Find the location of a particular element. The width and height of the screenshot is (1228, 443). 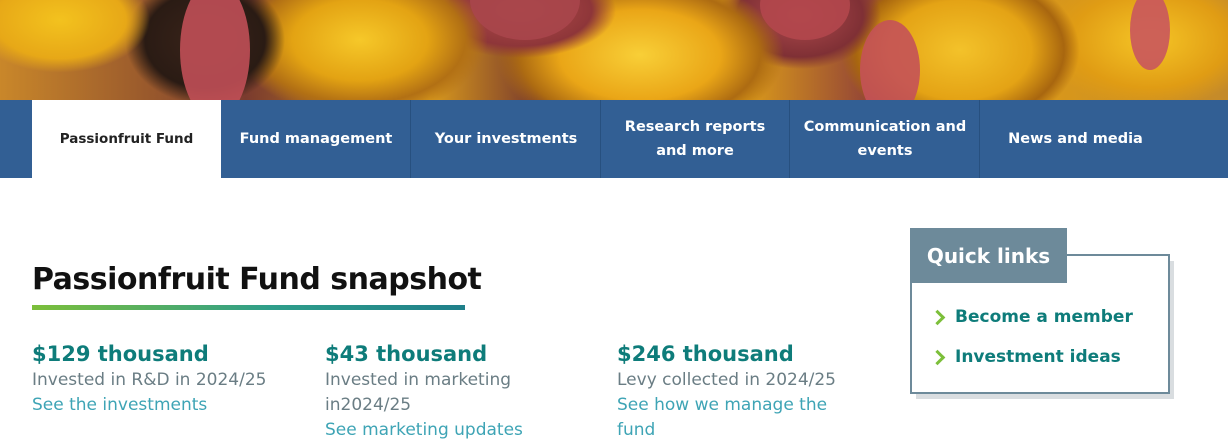

nav-item-label: Communication and events is located at coordinates (885, 139).